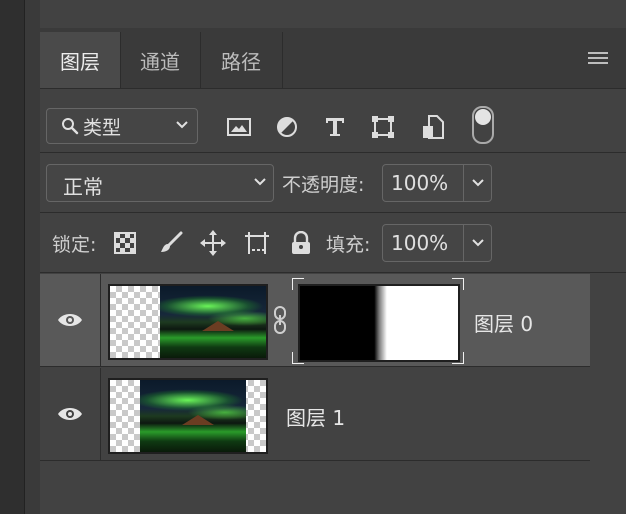 The image size is (626, 514). What do you see at coordinates (379, 323) in the screenshot?
I see `layer-mask-thumbnail` at bounding box center [379, 323].